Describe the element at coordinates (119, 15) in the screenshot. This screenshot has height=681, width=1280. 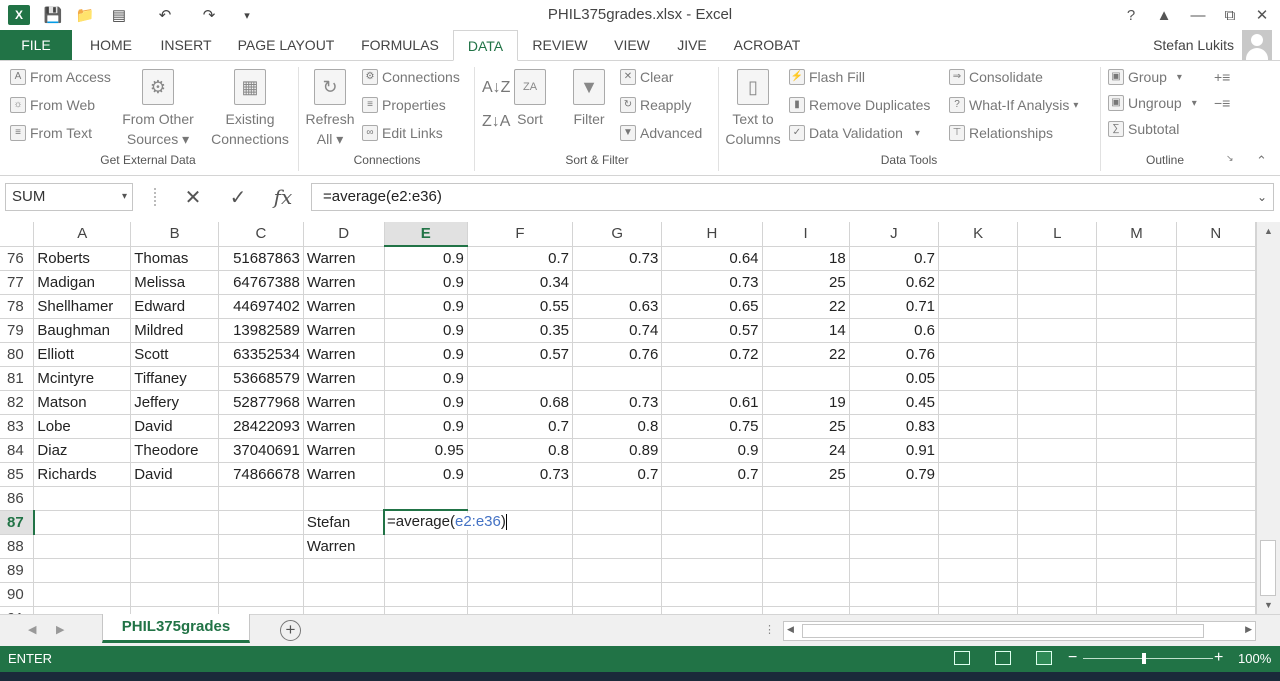
I see `form-icon: ▤` at that location.